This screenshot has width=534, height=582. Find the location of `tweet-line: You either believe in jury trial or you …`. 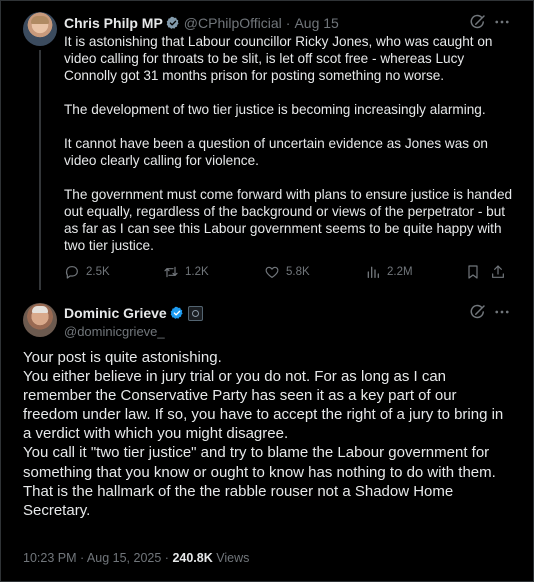

tweet-line: You either believe in jury trial or you … is located at coordinates (263, 405).